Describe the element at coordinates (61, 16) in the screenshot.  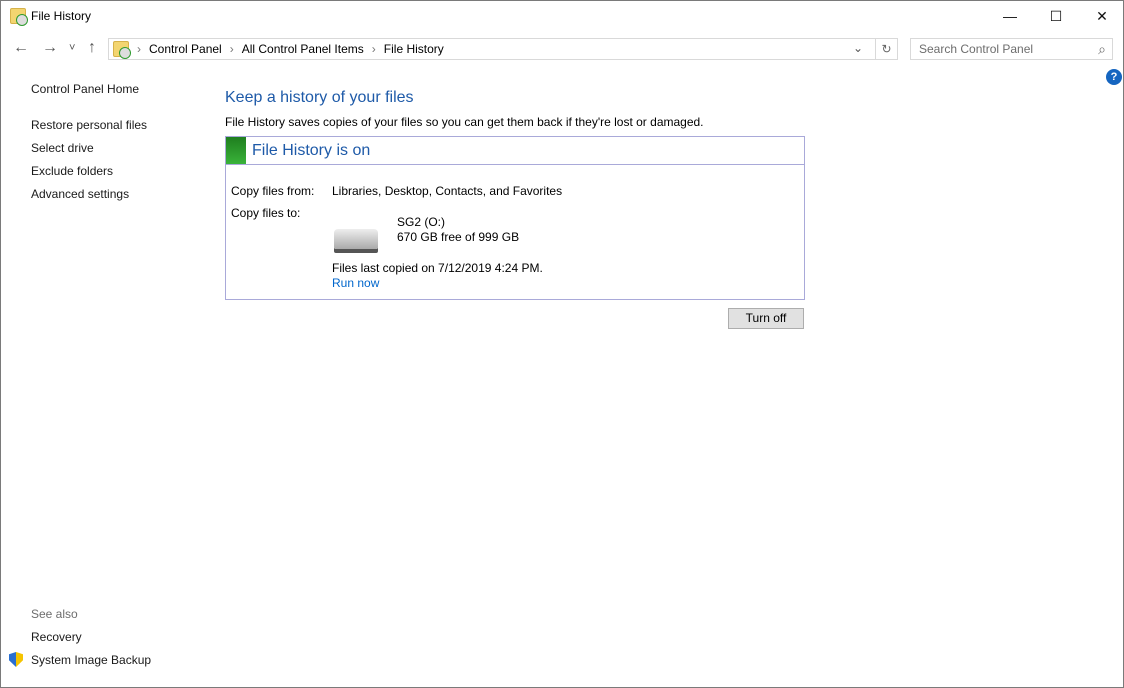
I see `window-title: File History` at that location.